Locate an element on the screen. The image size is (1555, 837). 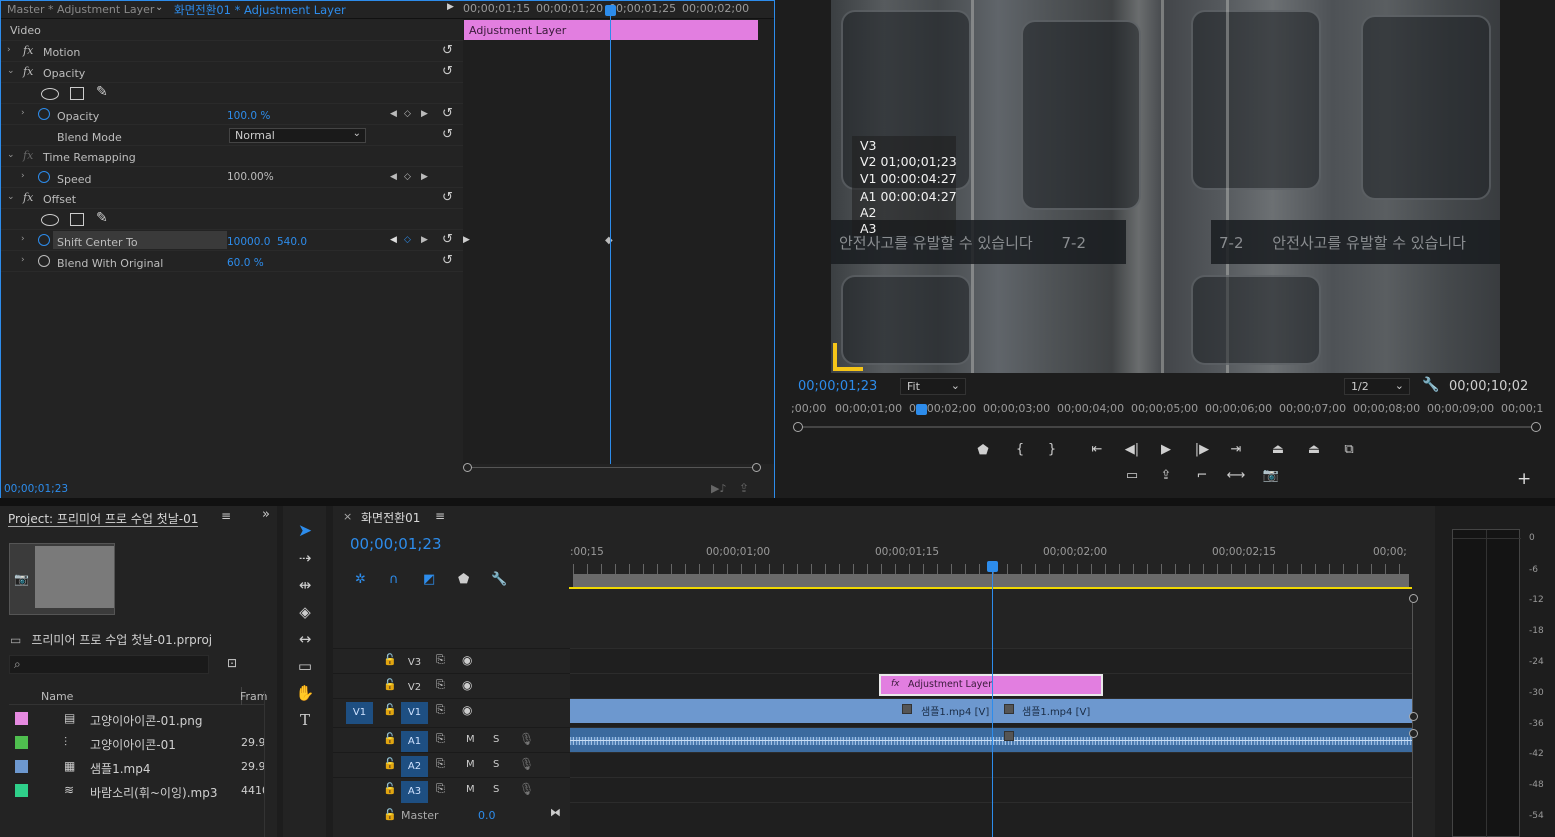
go-to-in-icon: ⇤ is located at coordinates (1097, 449).